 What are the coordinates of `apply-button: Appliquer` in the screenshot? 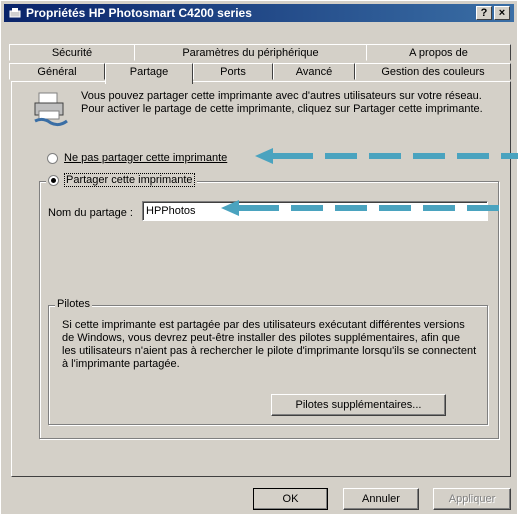 It's located at (472, 499).